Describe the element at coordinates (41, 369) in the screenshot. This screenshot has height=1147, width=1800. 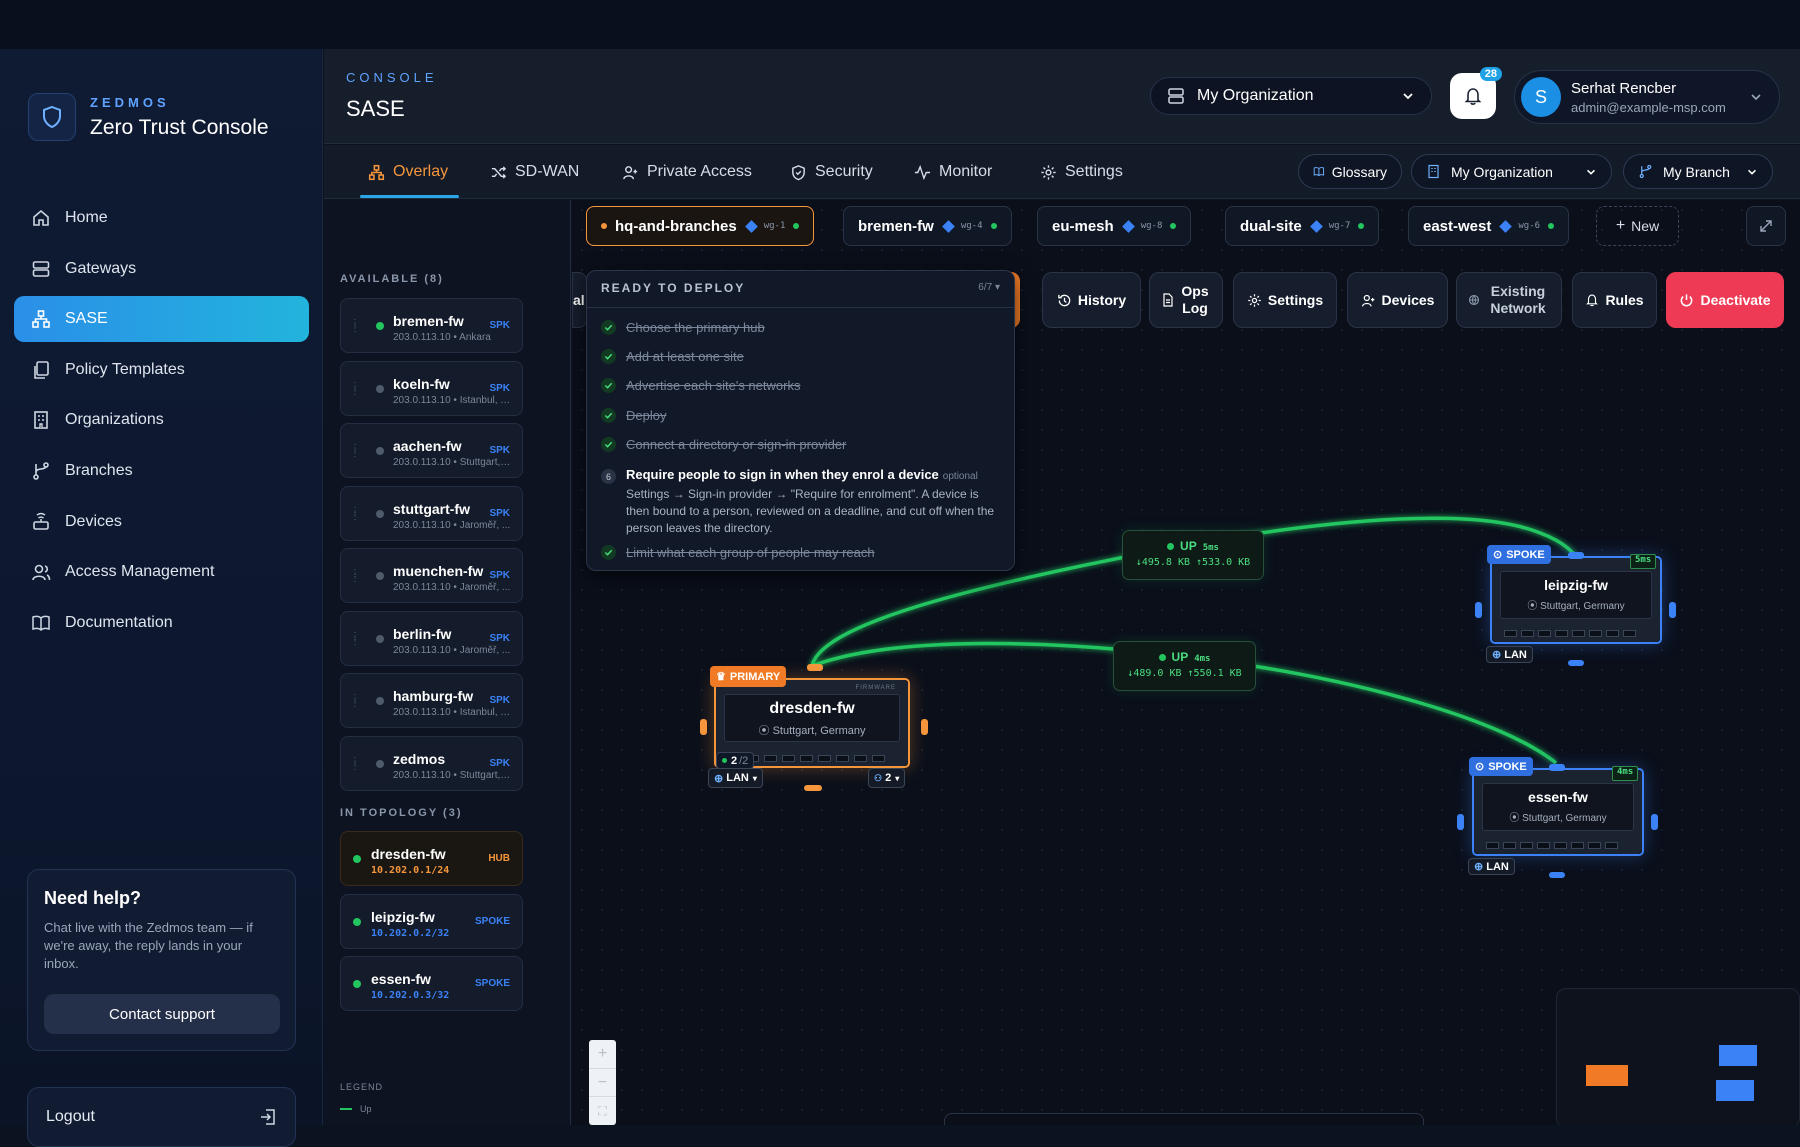
I see `copy-icon` at that location.